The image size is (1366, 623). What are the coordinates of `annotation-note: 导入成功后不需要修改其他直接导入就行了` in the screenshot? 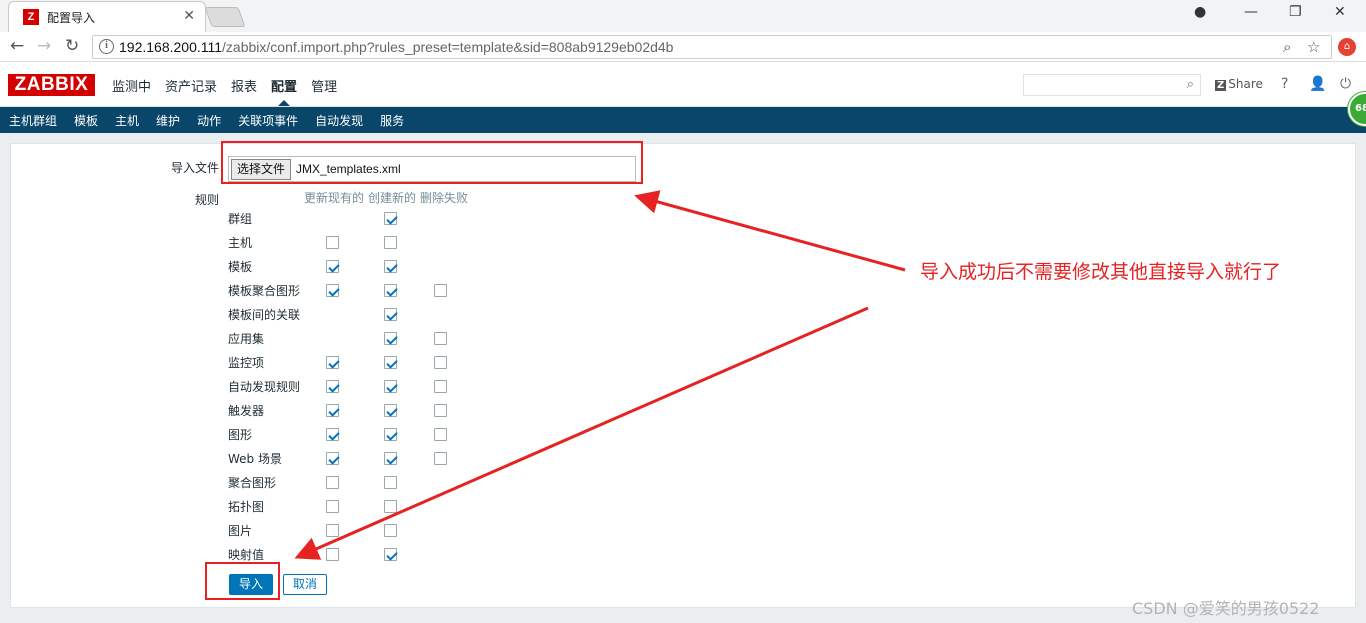 It's located at (1101, 272).